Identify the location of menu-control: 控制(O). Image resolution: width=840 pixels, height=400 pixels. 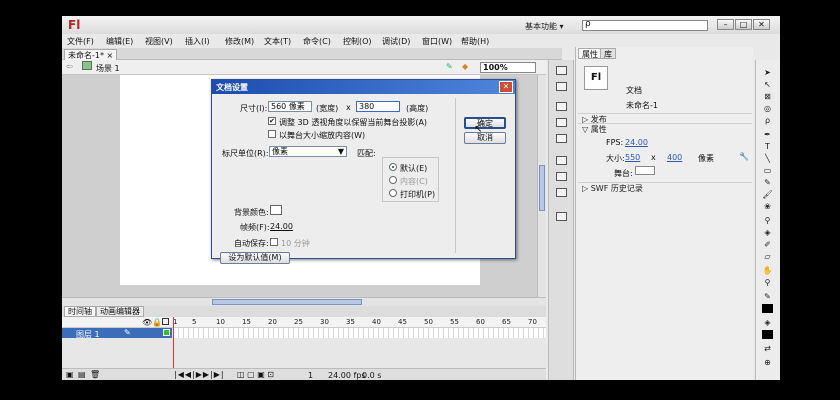
(357, 41).